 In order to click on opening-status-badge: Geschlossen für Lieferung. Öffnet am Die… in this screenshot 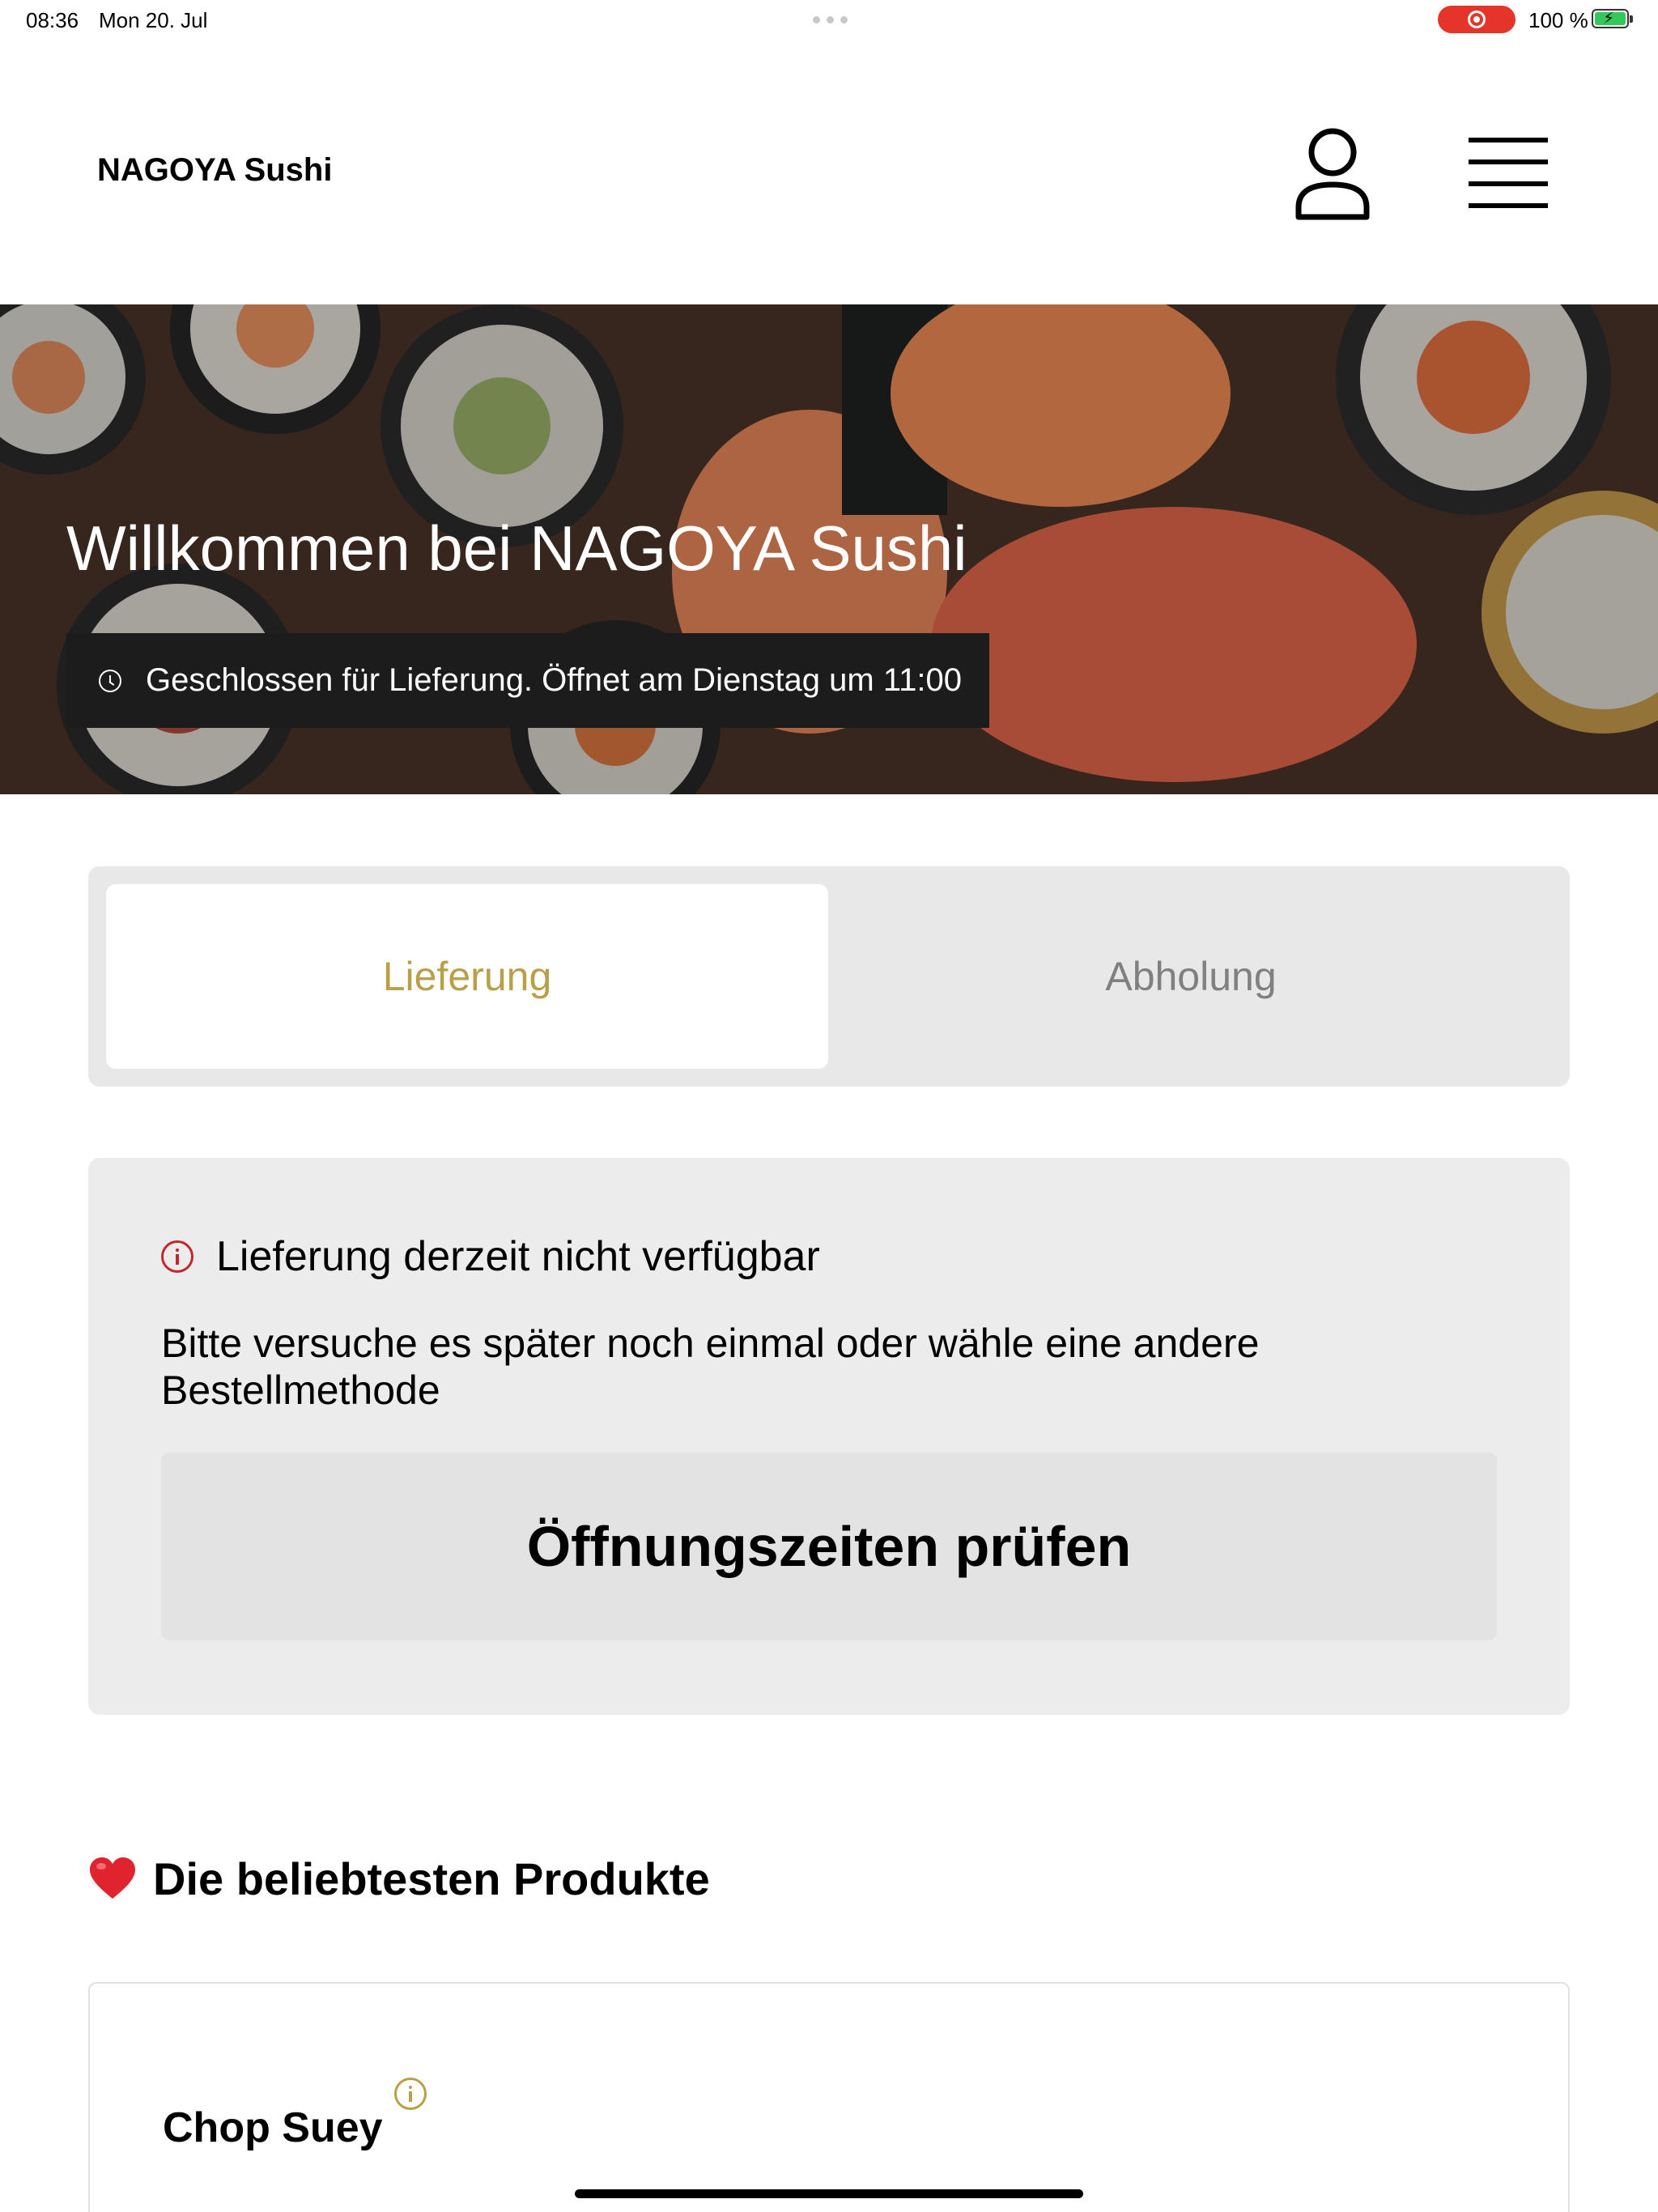, I will do `click(527, 681)`.